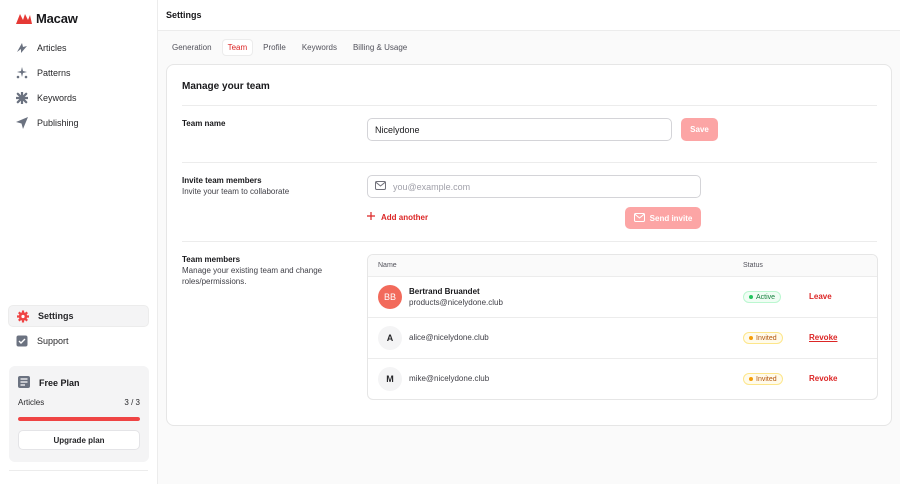 The image size is (900, 484). I want to click on table-header: Name Status, so click(622, 266).